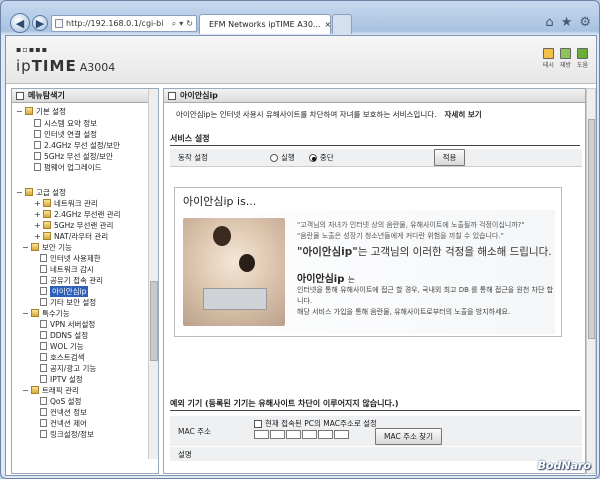 The width and height of the screenshot is (600, 479). Describe the element at coordinates (409, 436) in the screenshot. I see `mac-find-button: MAC 주소 찾기` at that location.